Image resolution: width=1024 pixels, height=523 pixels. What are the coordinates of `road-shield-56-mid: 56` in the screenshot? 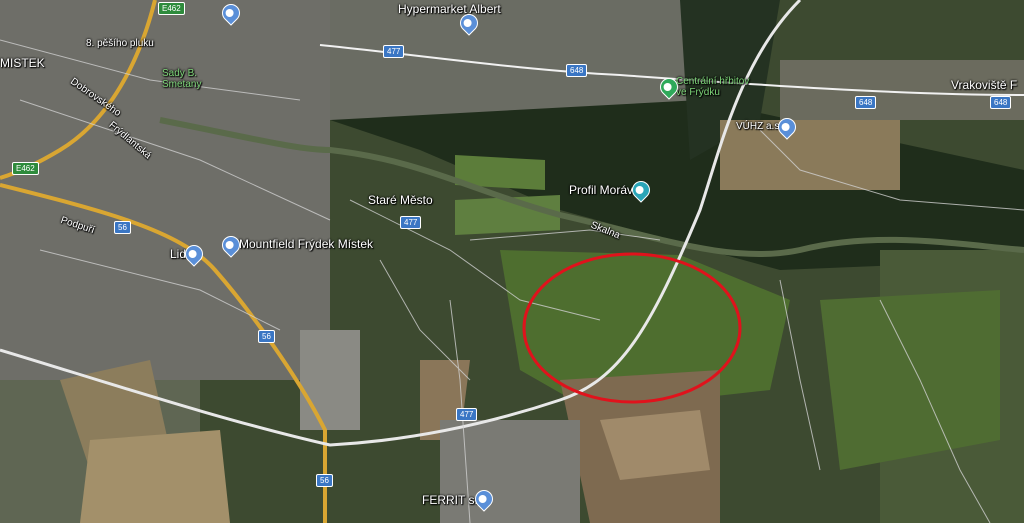 It's located at (266, 336).